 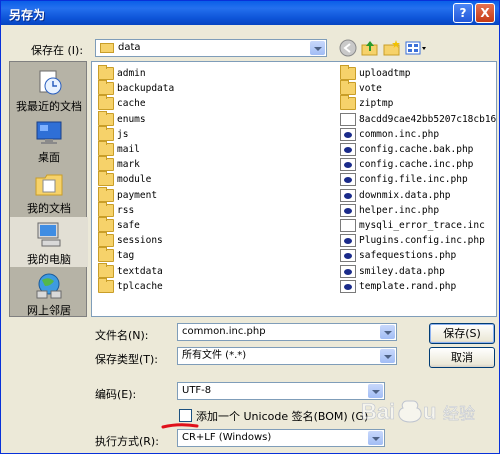 I want to click on cancel-button: 取消, so click(x=462, y=357).